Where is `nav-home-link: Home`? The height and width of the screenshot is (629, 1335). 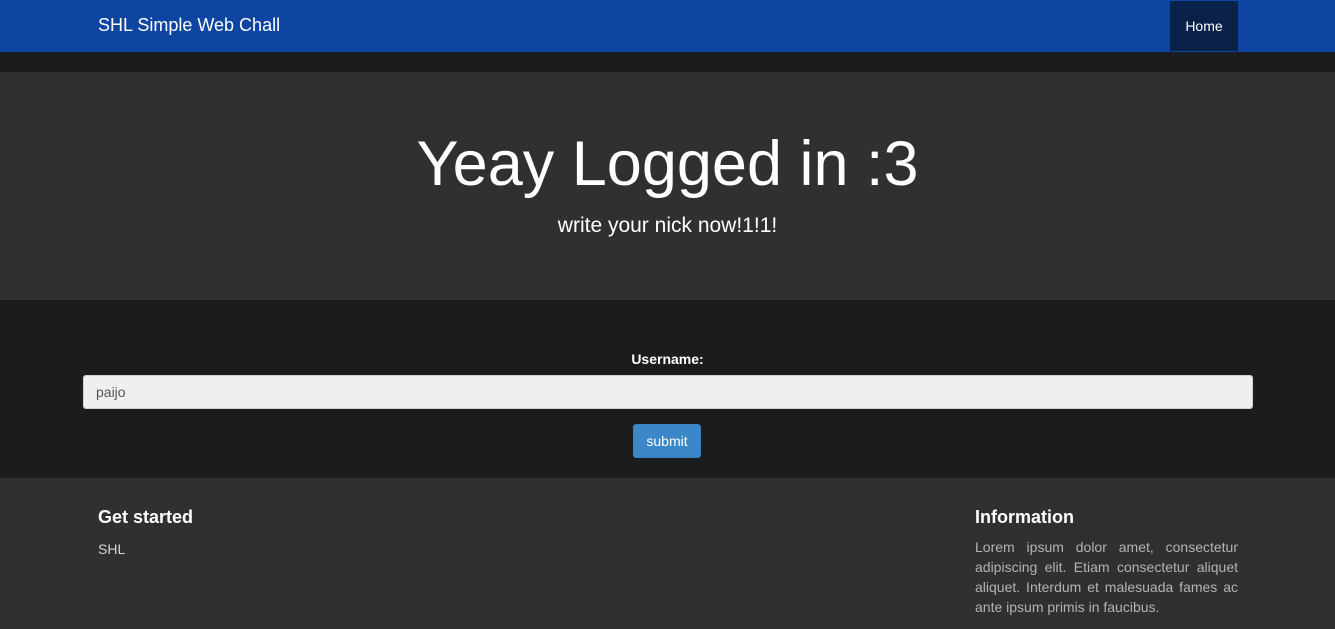 nav-home-link: Home is located at coordinates (1204, 26).